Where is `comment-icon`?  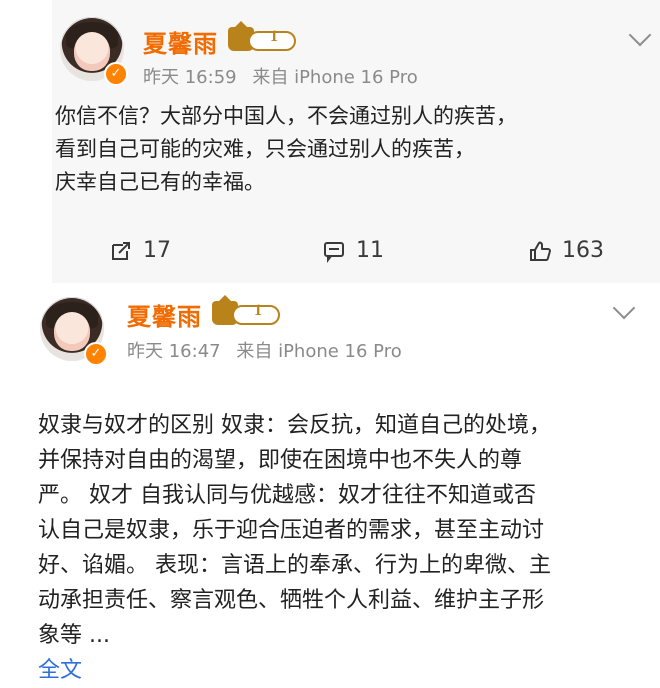 comment-icon is located at coordinates (334, 251).